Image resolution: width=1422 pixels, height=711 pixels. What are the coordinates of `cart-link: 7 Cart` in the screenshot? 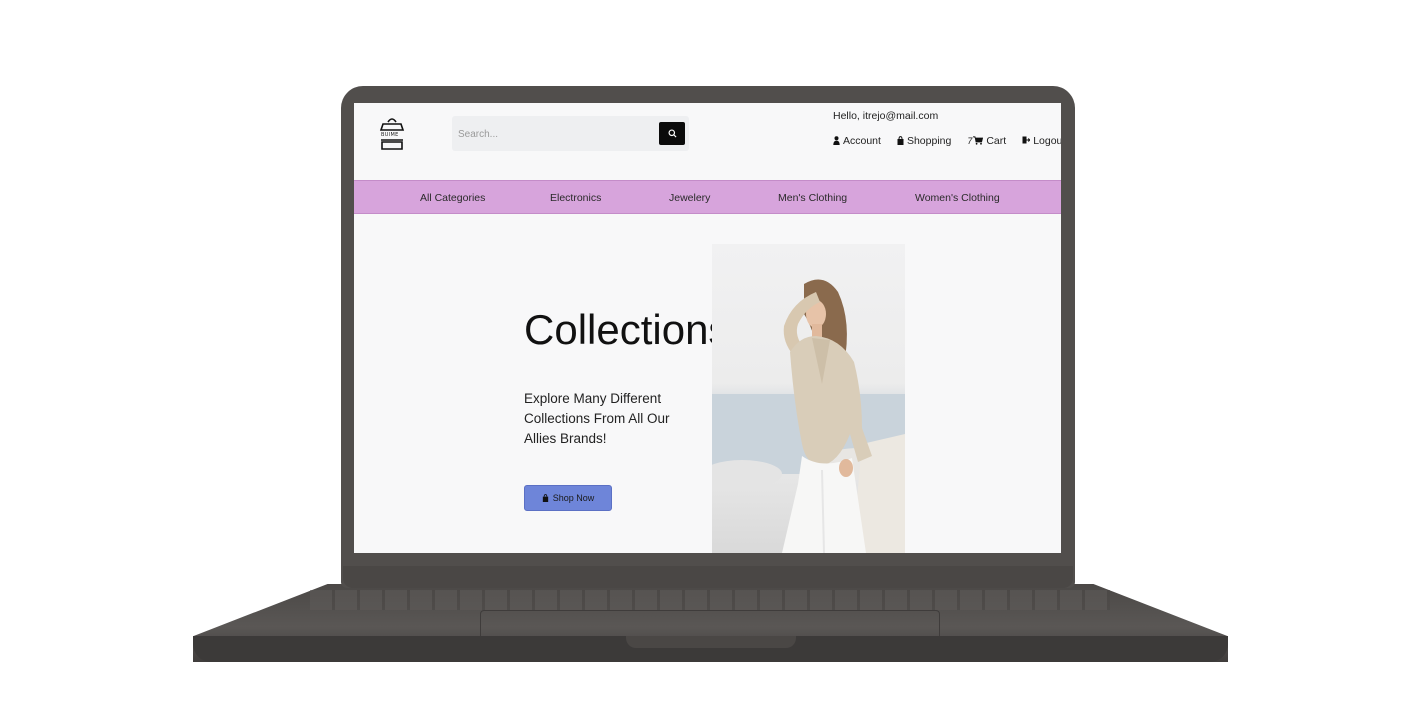 It's located at (986, 141).